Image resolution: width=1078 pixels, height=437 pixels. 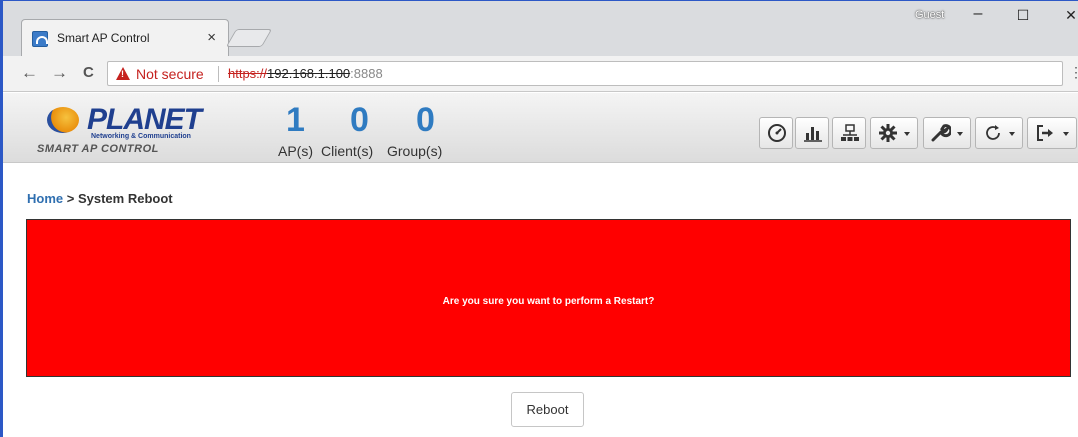 What do you see at coordinates (59, 73) in the screenshot?
I see `forward-icon: →` at bounding box center [59, 73].